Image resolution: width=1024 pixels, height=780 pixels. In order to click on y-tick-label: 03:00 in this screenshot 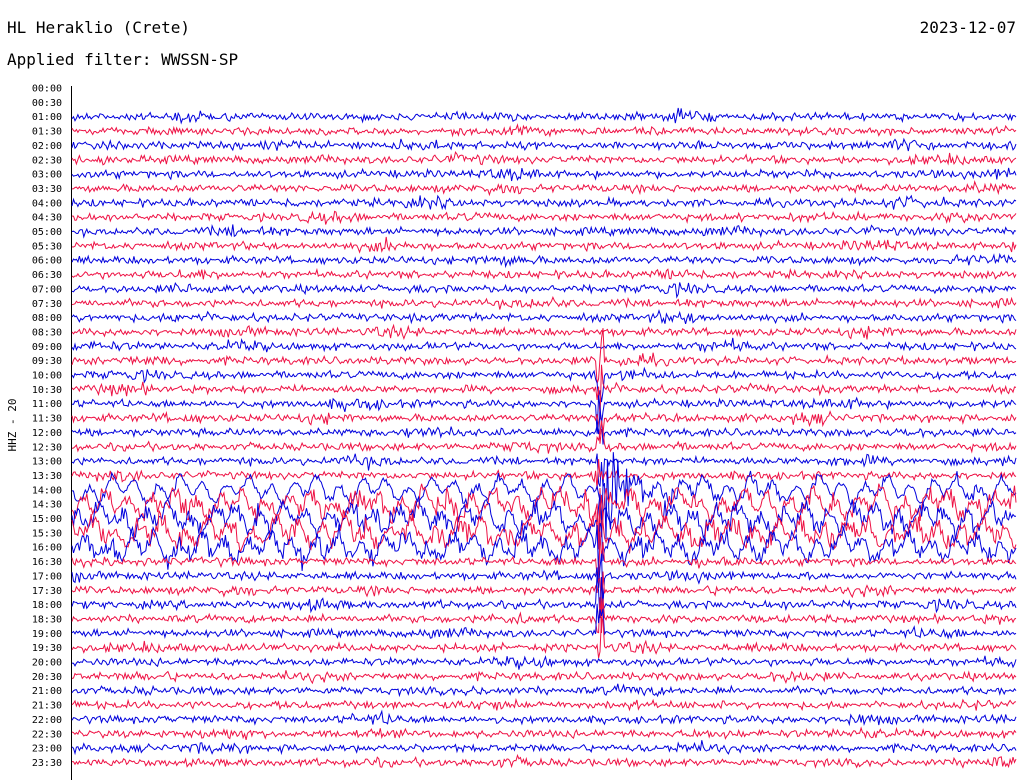, I will do `click(47, 175)`.